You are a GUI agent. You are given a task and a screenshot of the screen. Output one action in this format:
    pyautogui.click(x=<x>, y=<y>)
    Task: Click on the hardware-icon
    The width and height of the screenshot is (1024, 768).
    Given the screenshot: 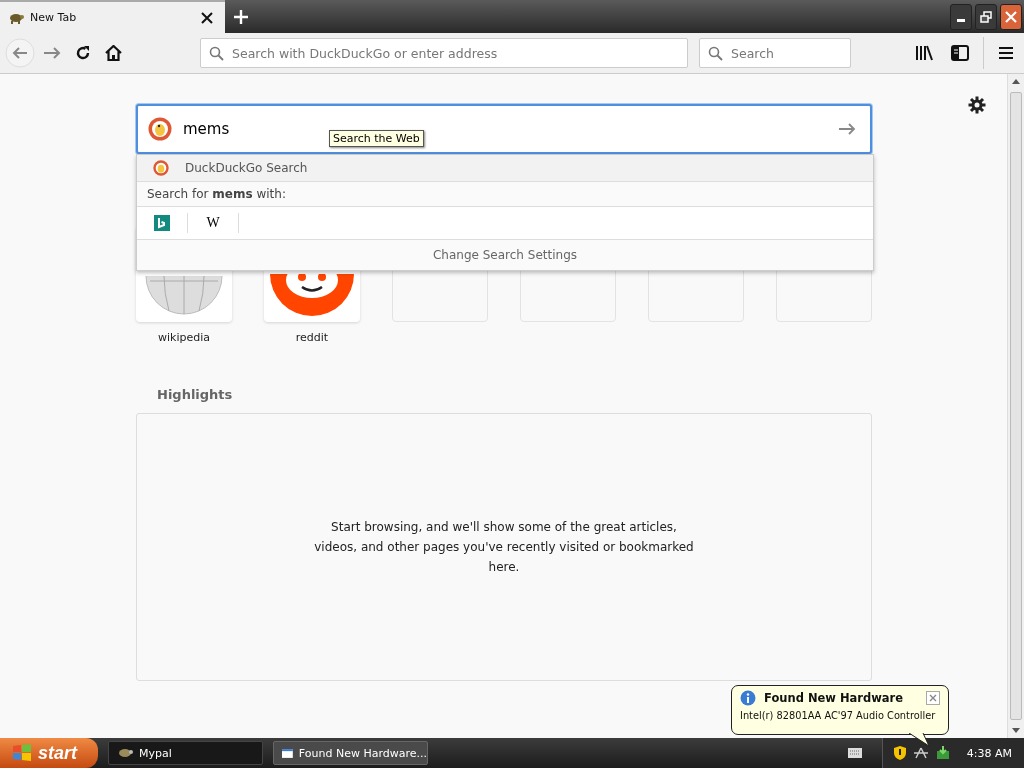 What is the action you would take?
    pyautogui.click(x=942, y=753)
    